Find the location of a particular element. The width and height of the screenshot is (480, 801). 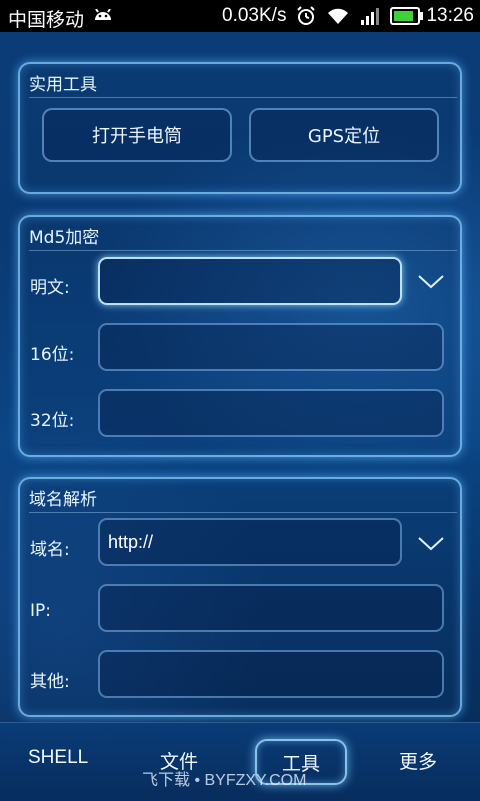

network-speed: 0.03K/s is located at coordinates (254, 15).